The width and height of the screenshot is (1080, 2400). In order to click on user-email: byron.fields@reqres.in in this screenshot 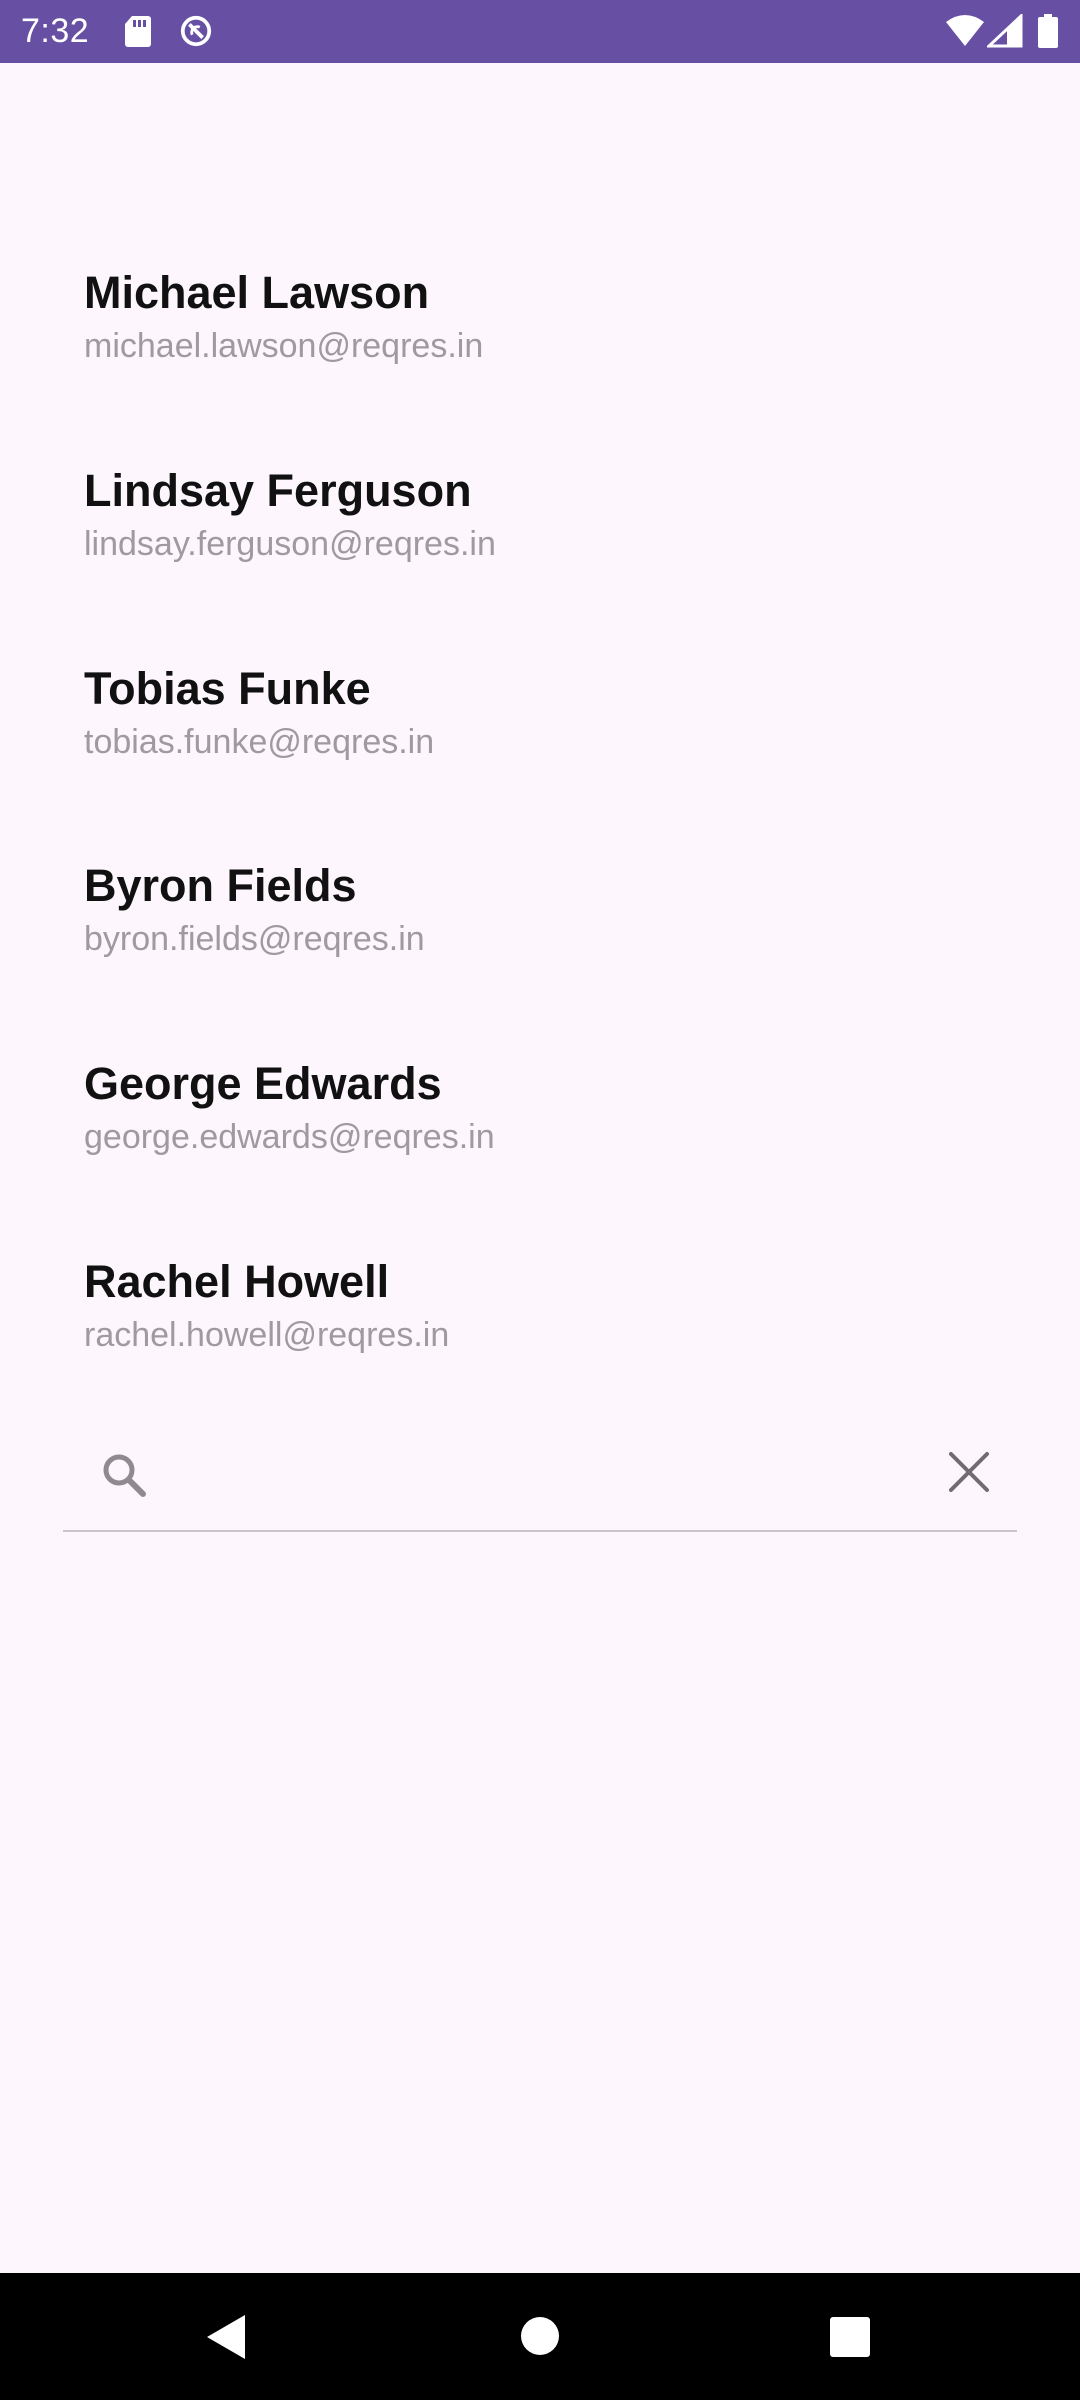, I will do `click(254, 939)`.